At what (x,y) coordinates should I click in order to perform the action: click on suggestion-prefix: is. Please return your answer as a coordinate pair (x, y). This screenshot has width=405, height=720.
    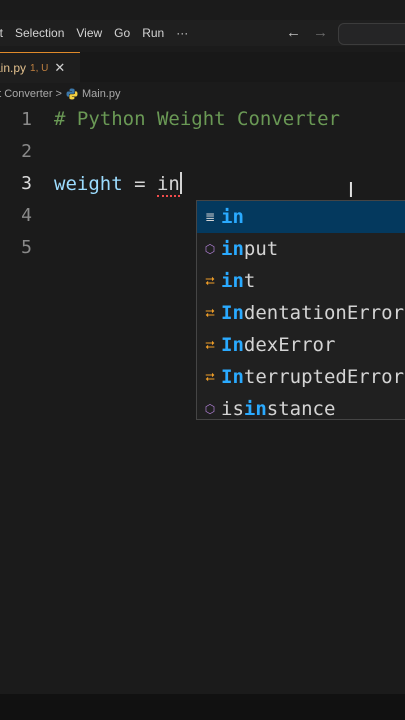
    Looking at the image, I should click on (232, 409).